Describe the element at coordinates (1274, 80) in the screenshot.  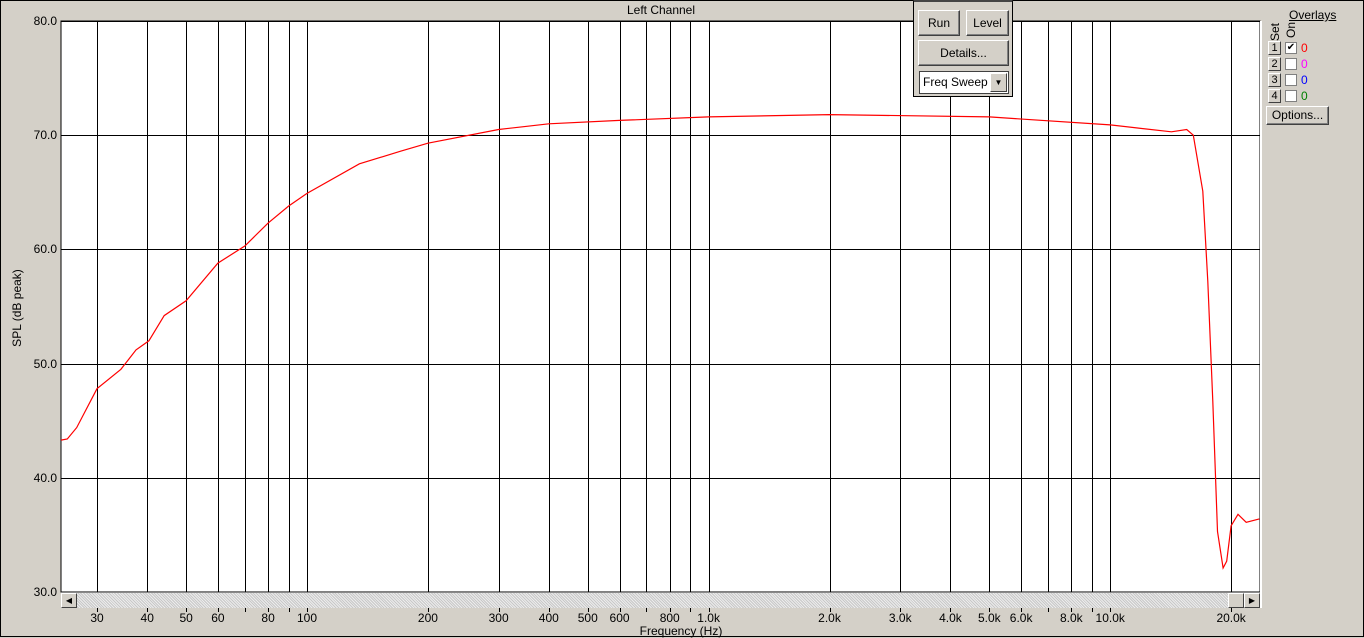
I see `overlay-set-button: 3` at that location.